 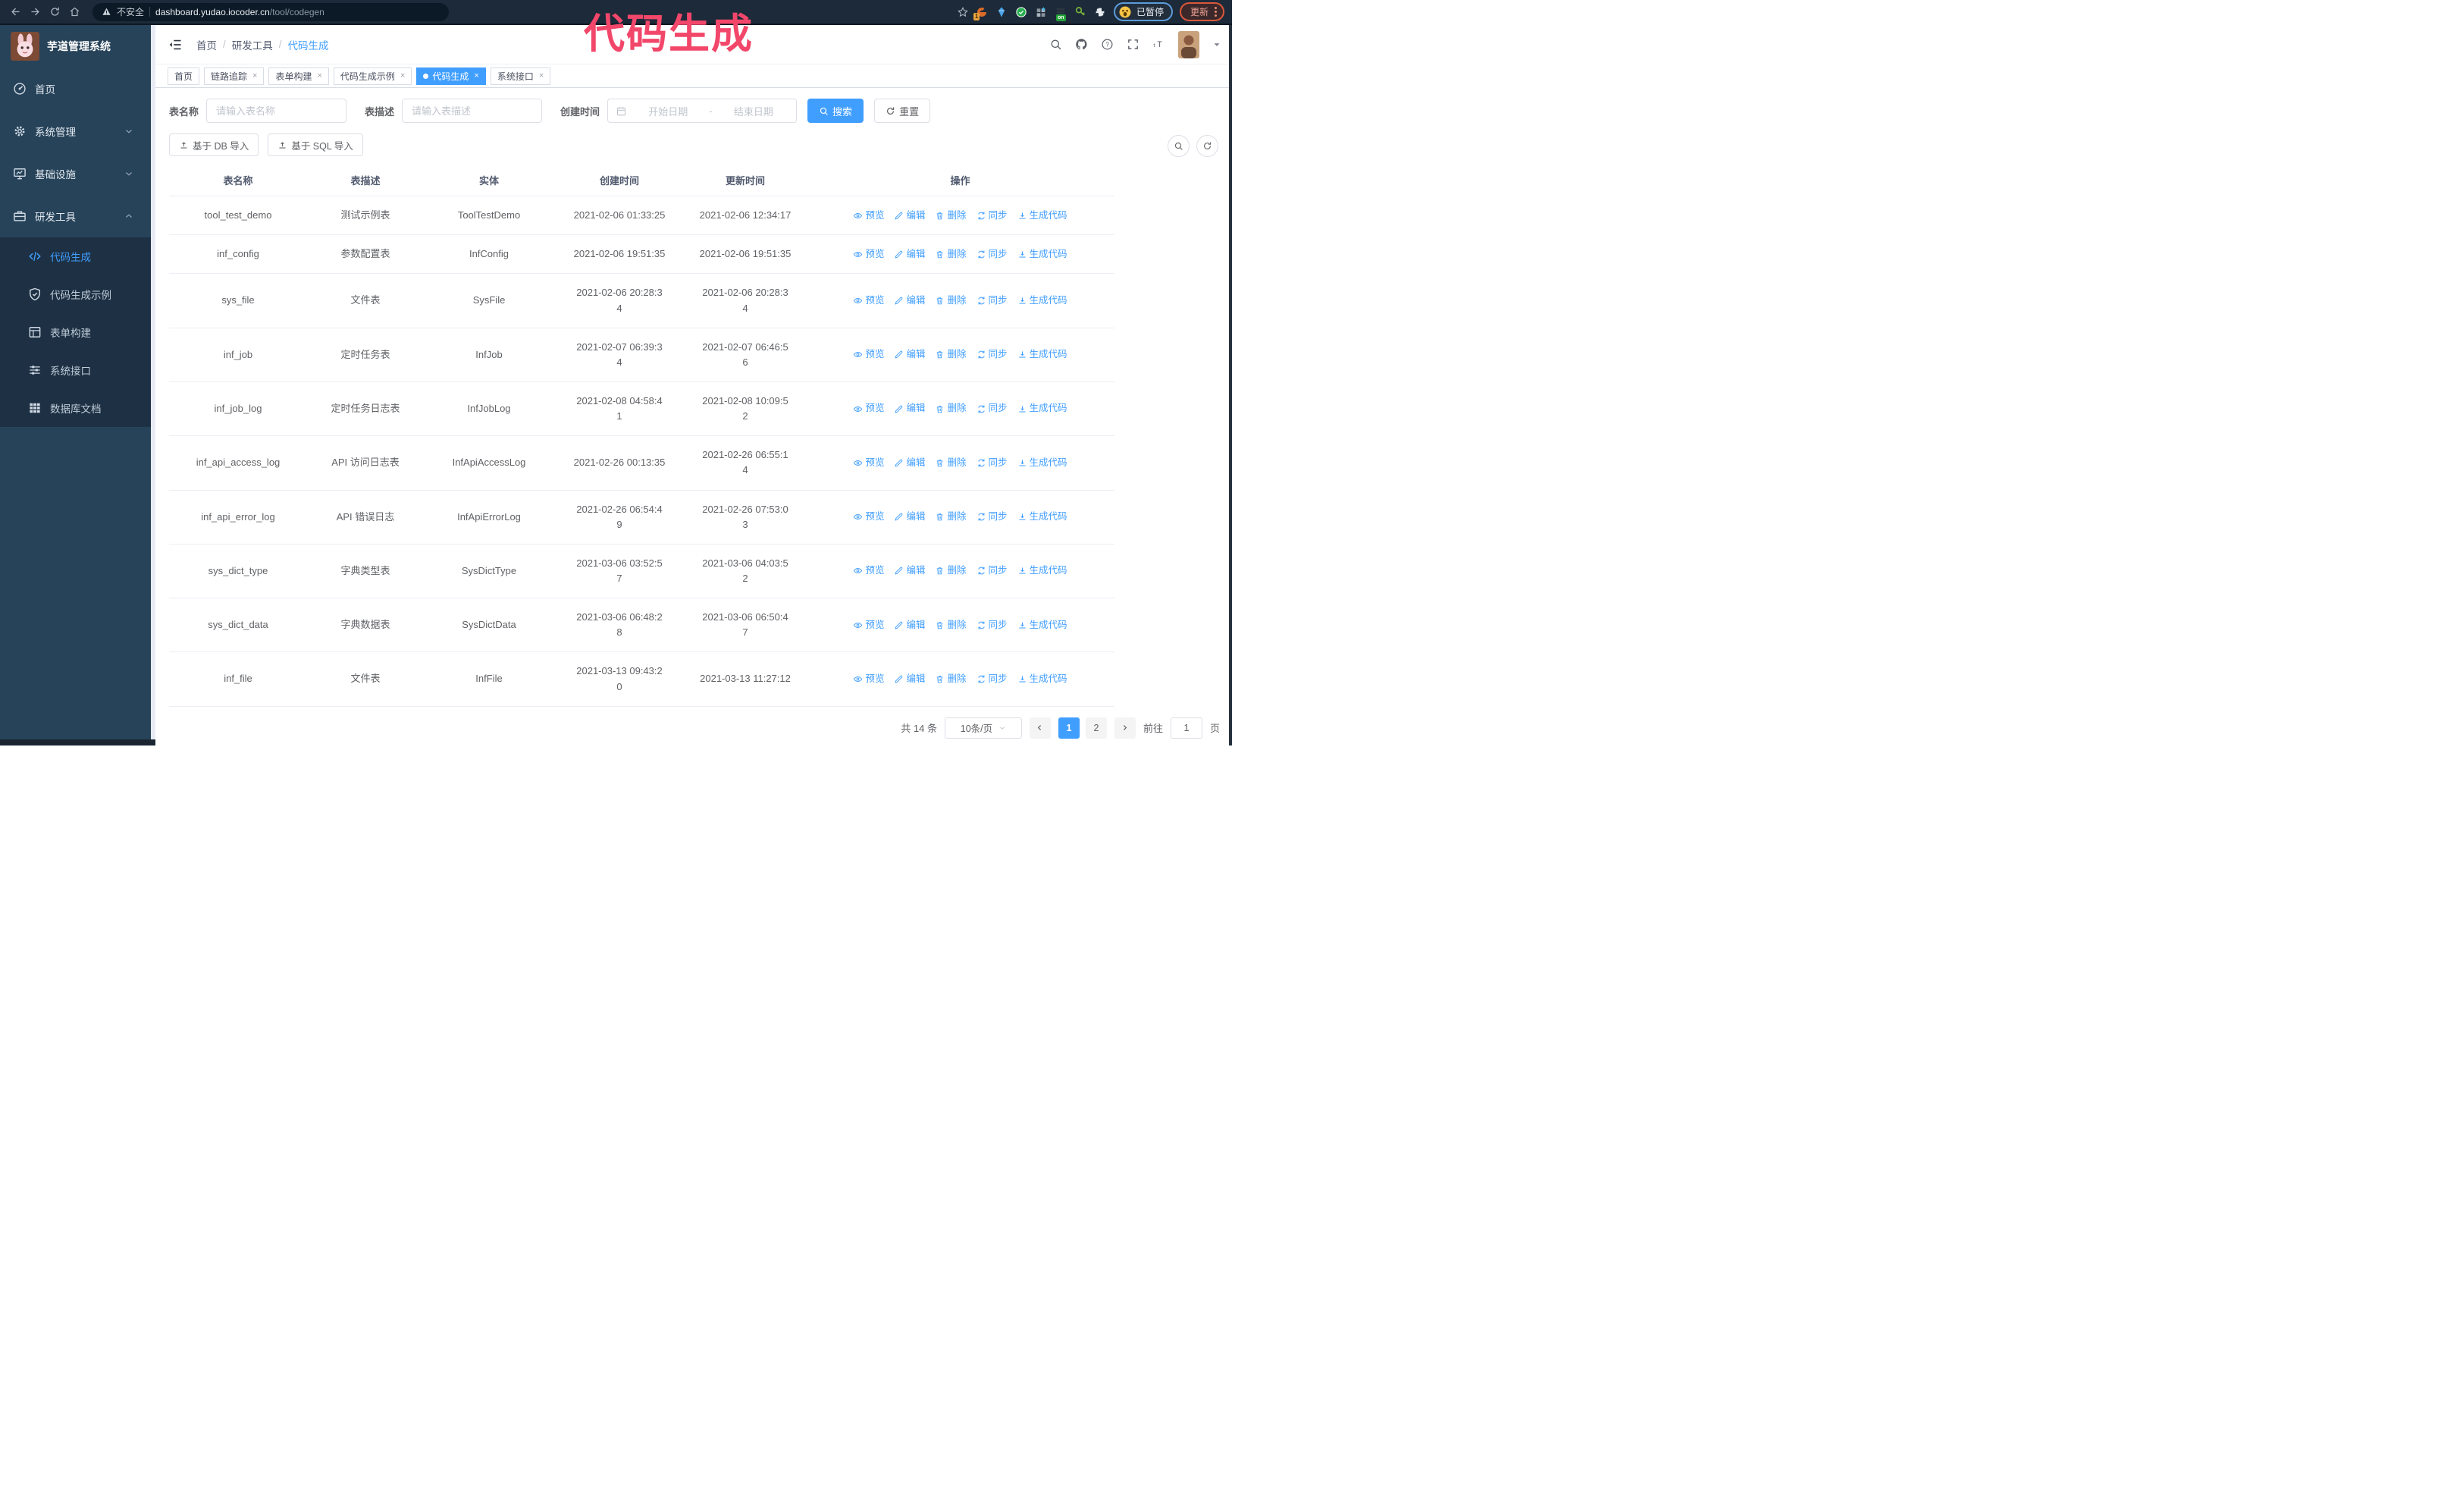 What do you see at coordinates (184, 76) in the screenshot?
I see `tab-首页: 首页` at bounding box center [184, 76].